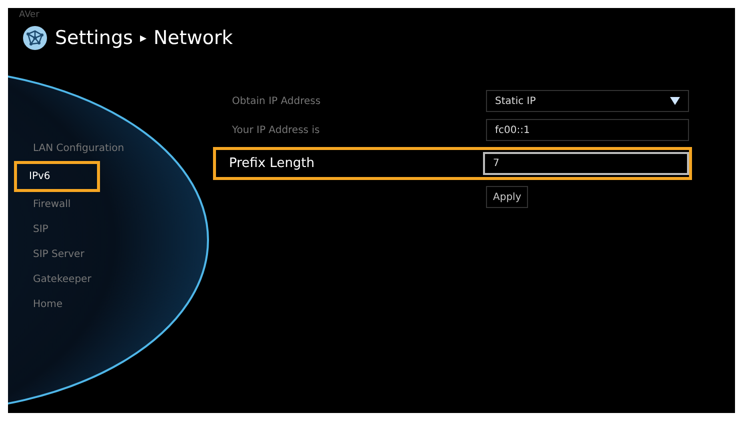  What do you see at coordinates (586, 163) in the screenshot?
I see `input-field: 7` at bounding box center [586, 163].